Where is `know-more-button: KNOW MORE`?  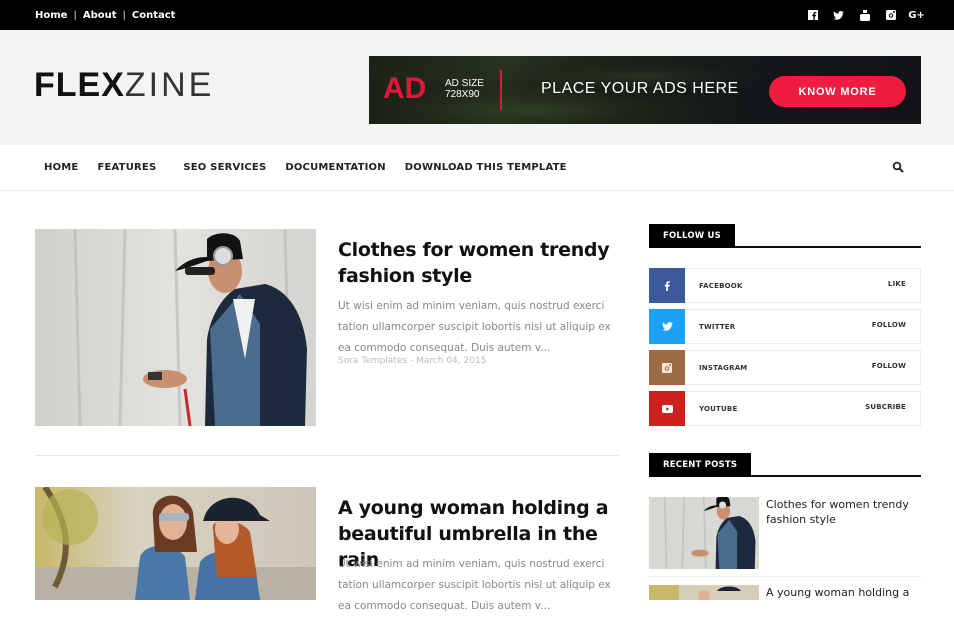
know-more-button: KNOW MORE is located at coordinates (837, 91).